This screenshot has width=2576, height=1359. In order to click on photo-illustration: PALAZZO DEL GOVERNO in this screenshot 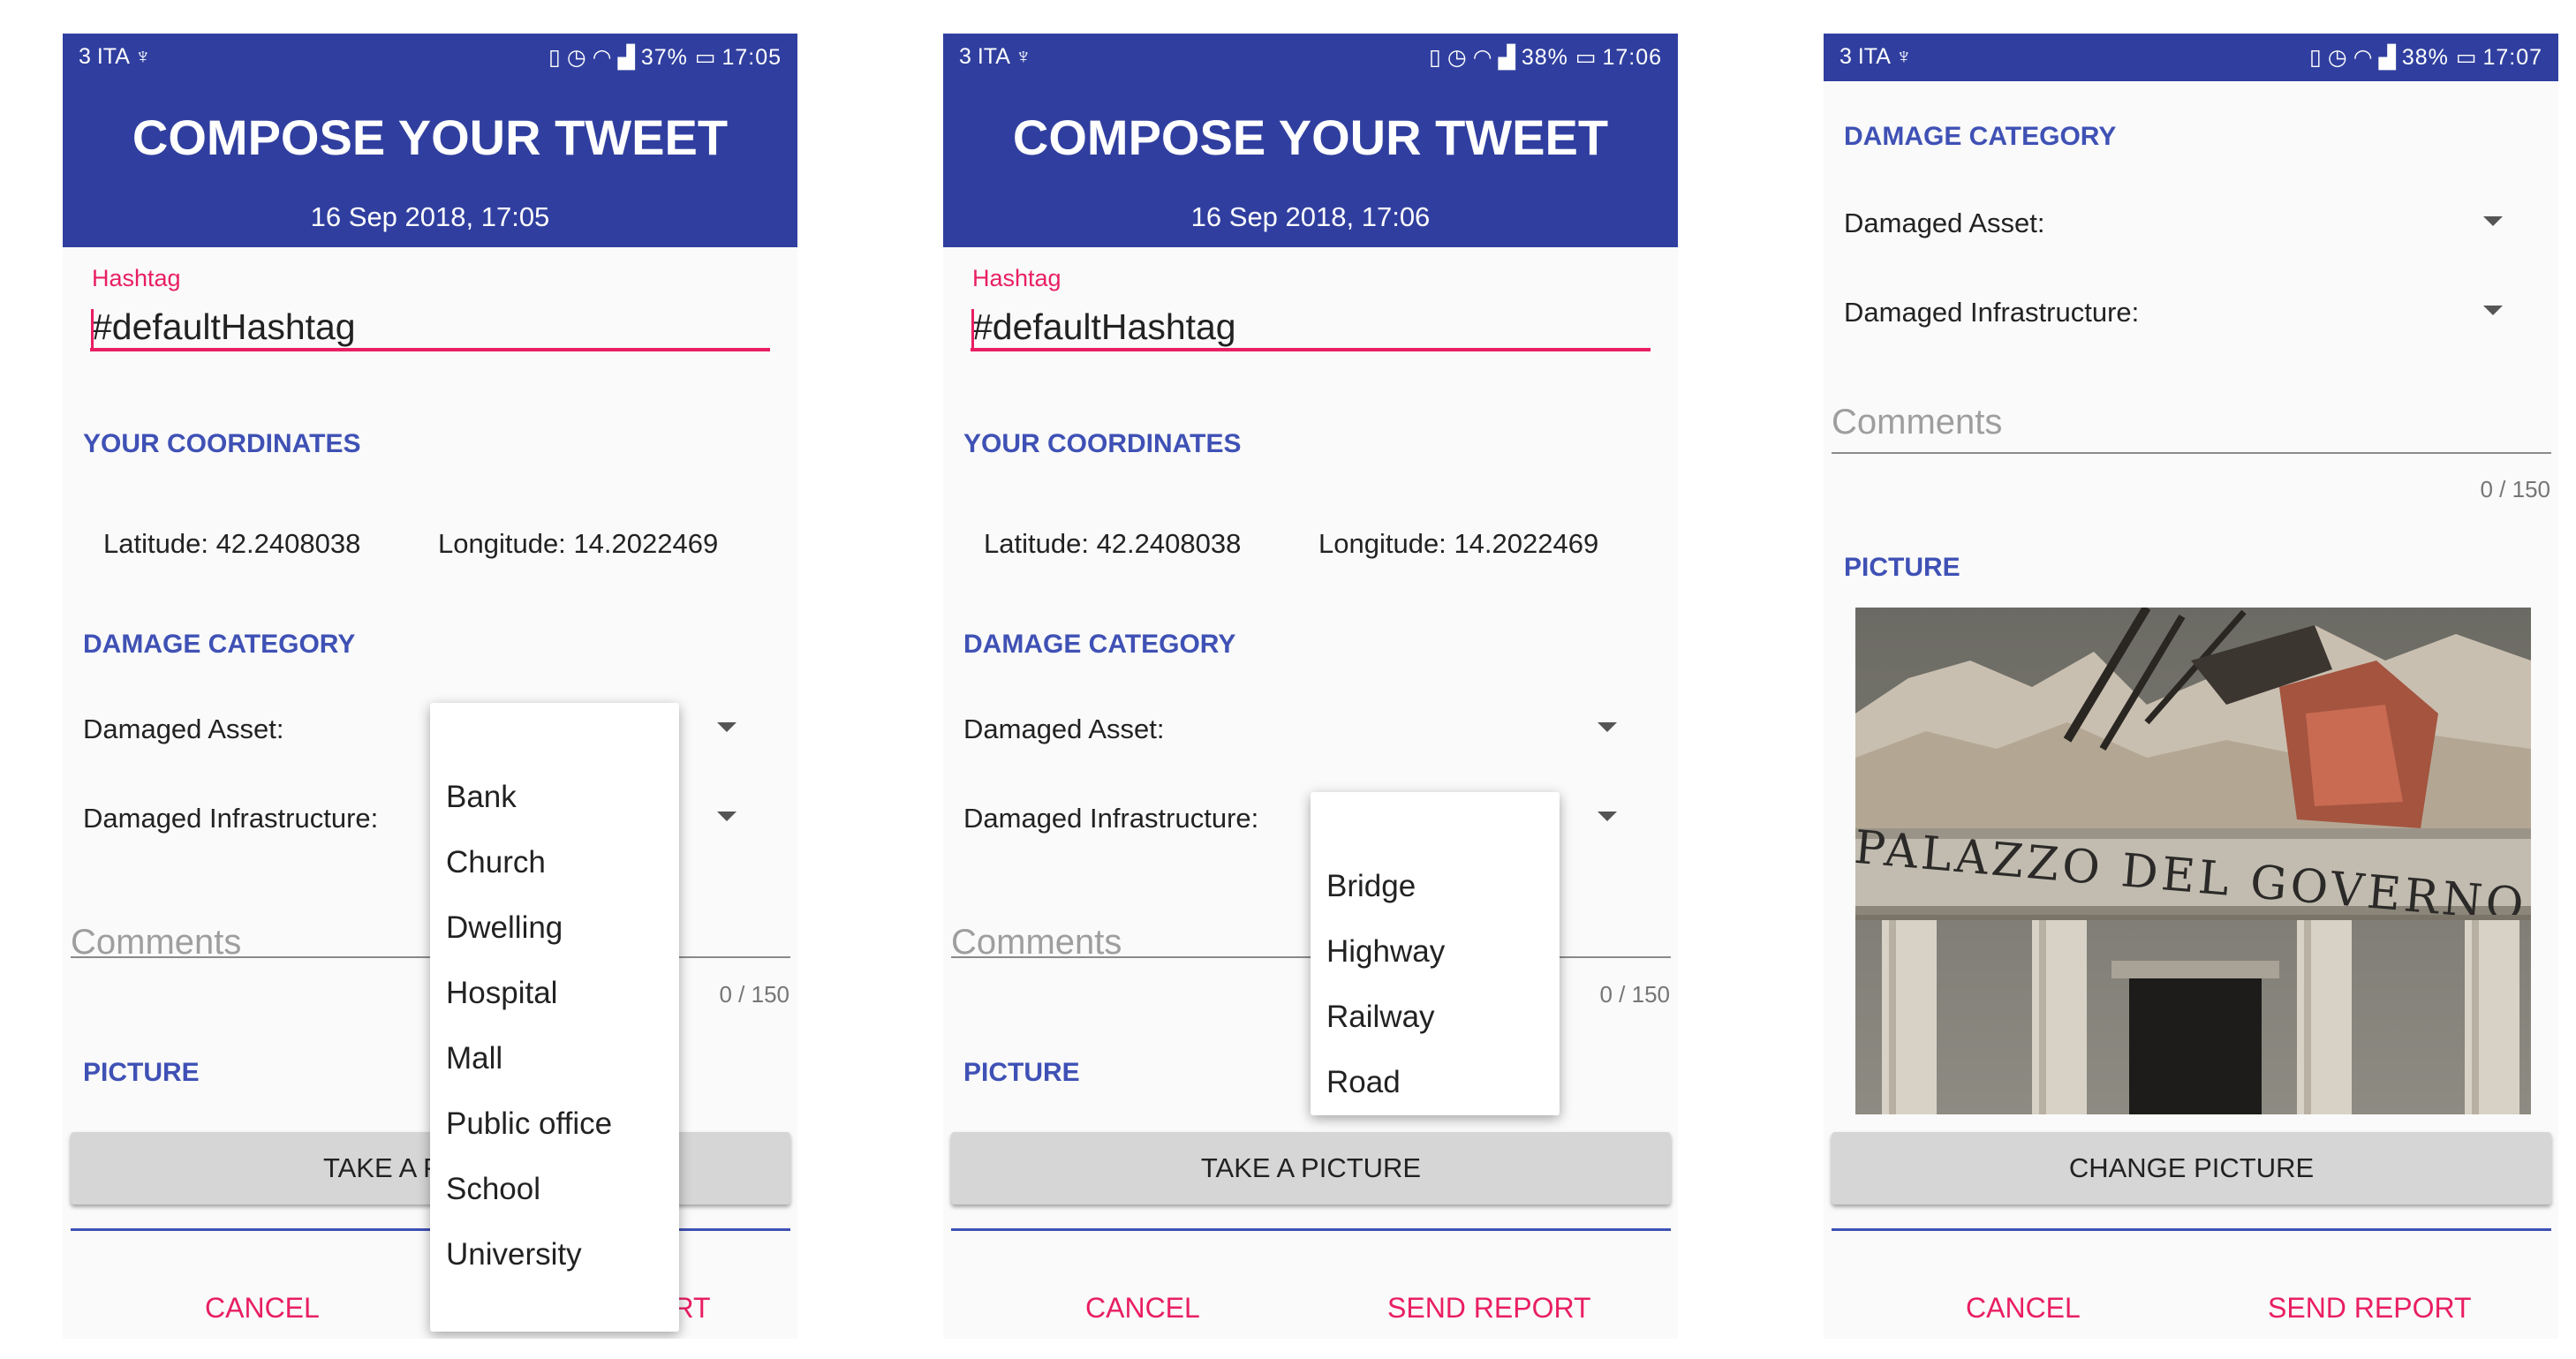, I will do `click(2193, 861)`.